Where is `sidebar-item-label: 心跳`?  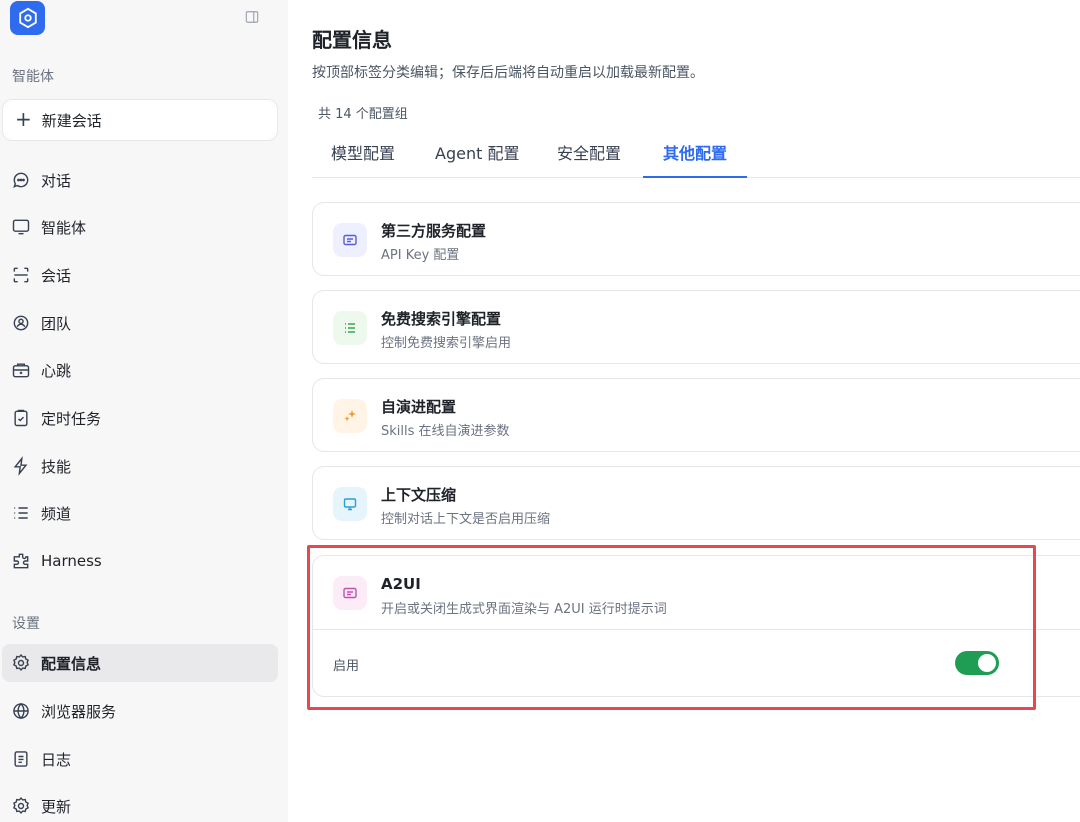 sidebar-item-label: 心跳 is located at coordinates (56, 370).